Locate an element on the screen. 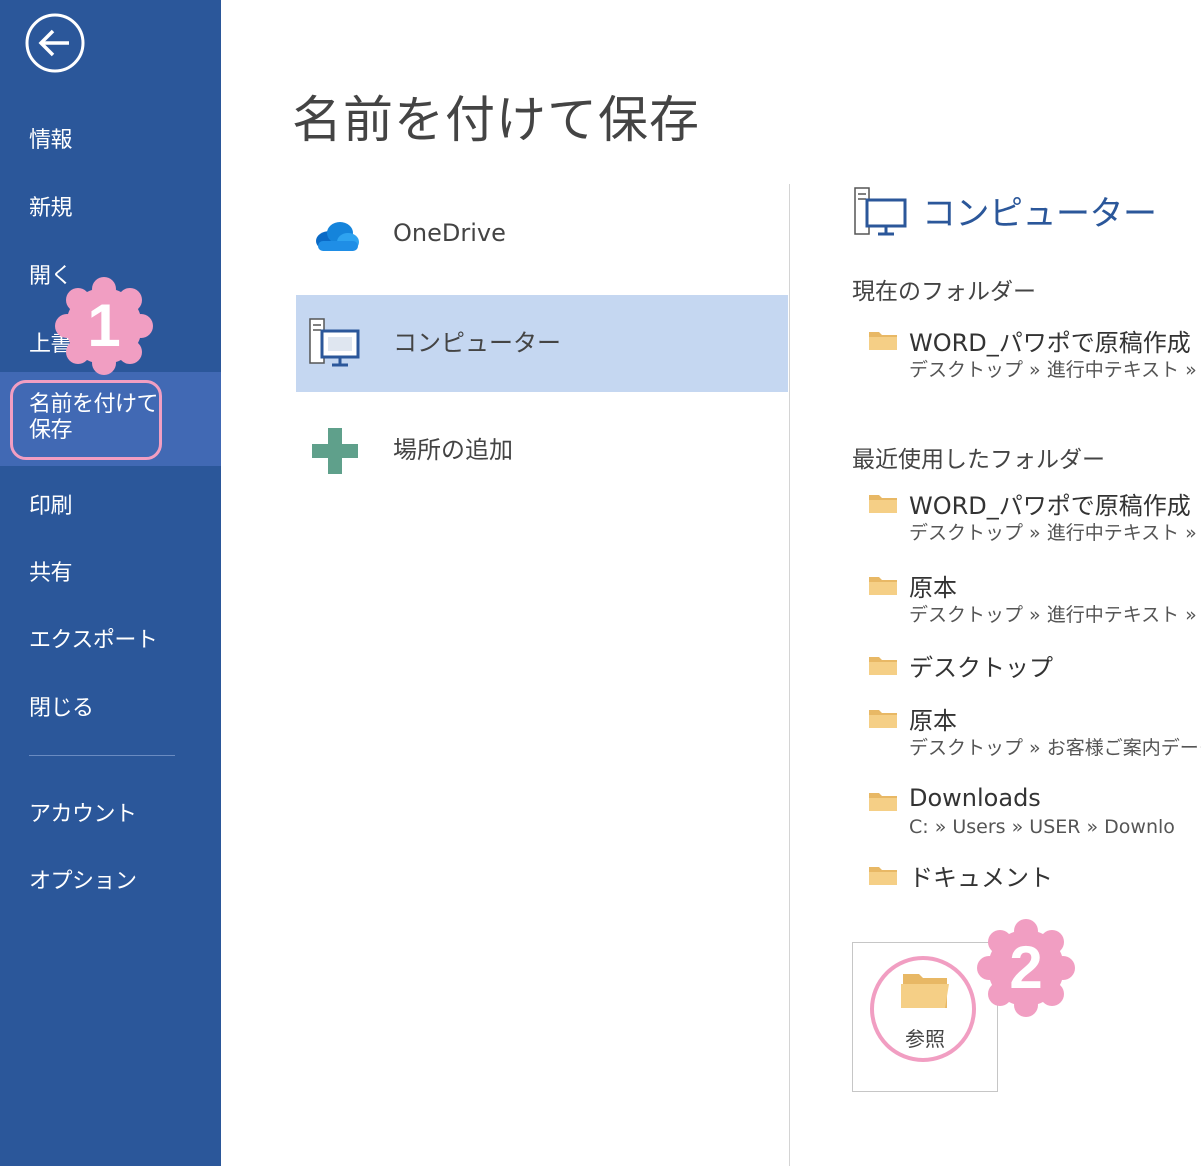 This screenshot has height=1166, width=1201. nav-share: 共有 is located at coordinates (110, 571).